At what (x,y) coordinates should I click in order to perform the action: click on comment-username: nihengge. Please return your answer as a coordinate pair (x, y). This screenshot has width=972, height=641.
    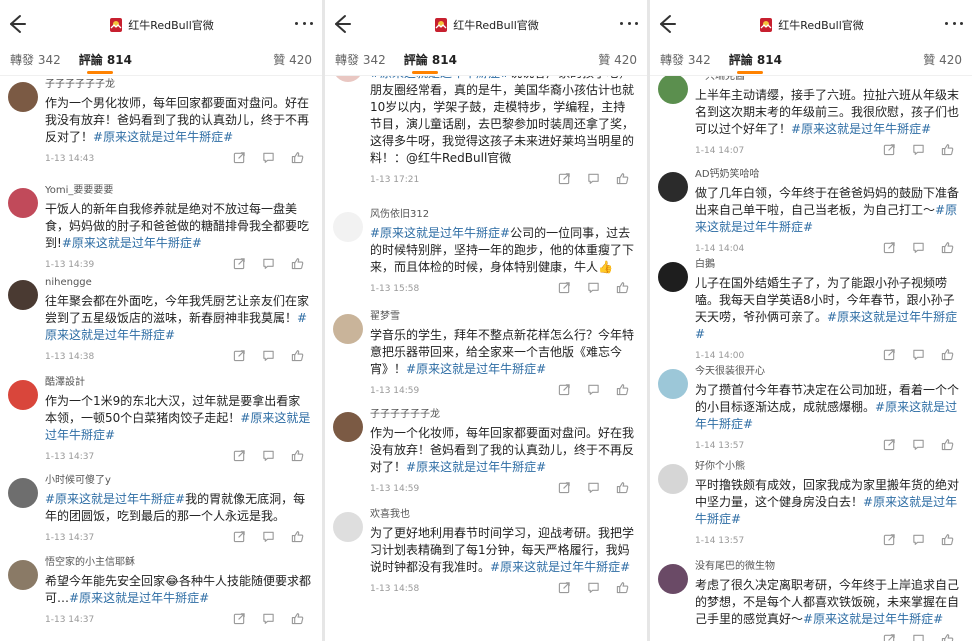
    Looking at the image, I should click on (178, 282).